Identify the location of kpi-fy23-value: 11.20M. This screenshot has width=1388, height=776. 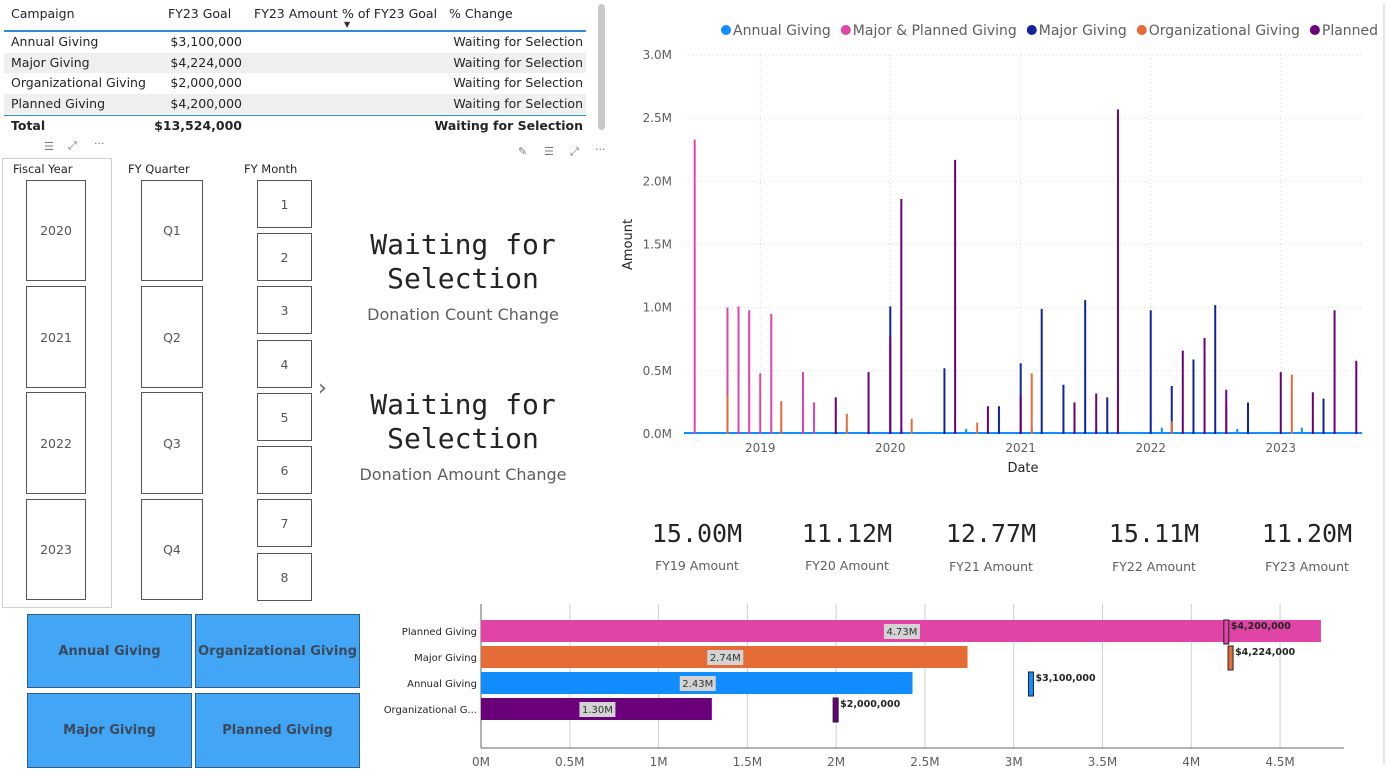
(1307, 533).